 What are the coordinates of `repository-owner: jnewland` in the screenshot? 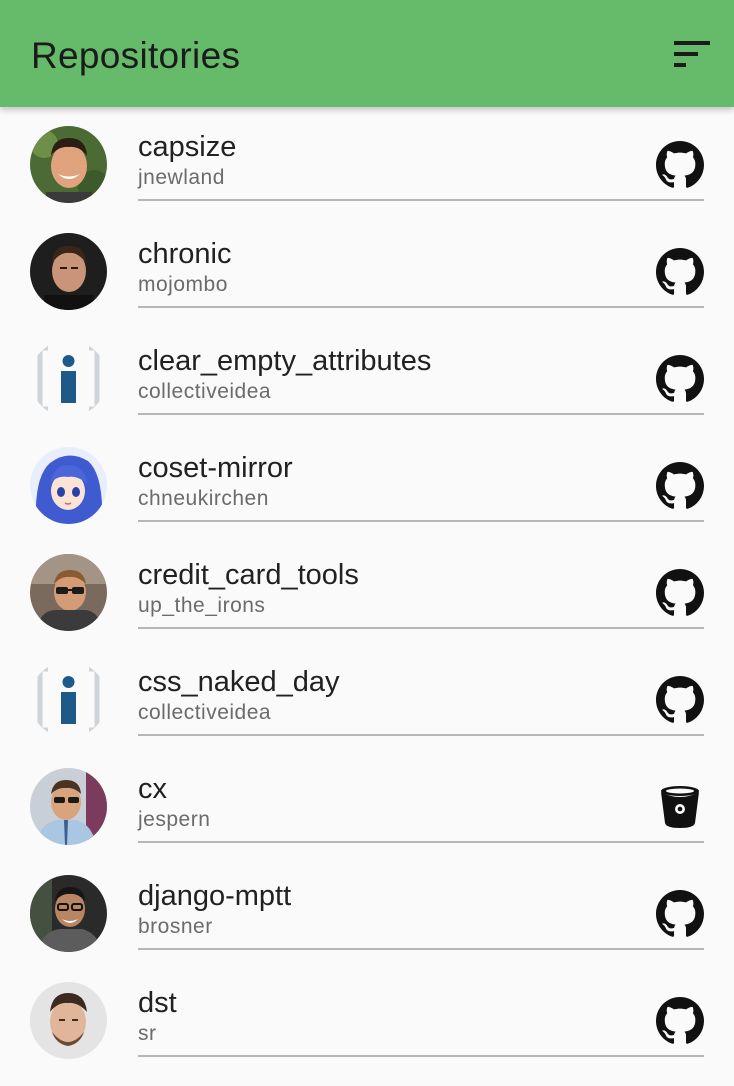 It's located at (181, 177).